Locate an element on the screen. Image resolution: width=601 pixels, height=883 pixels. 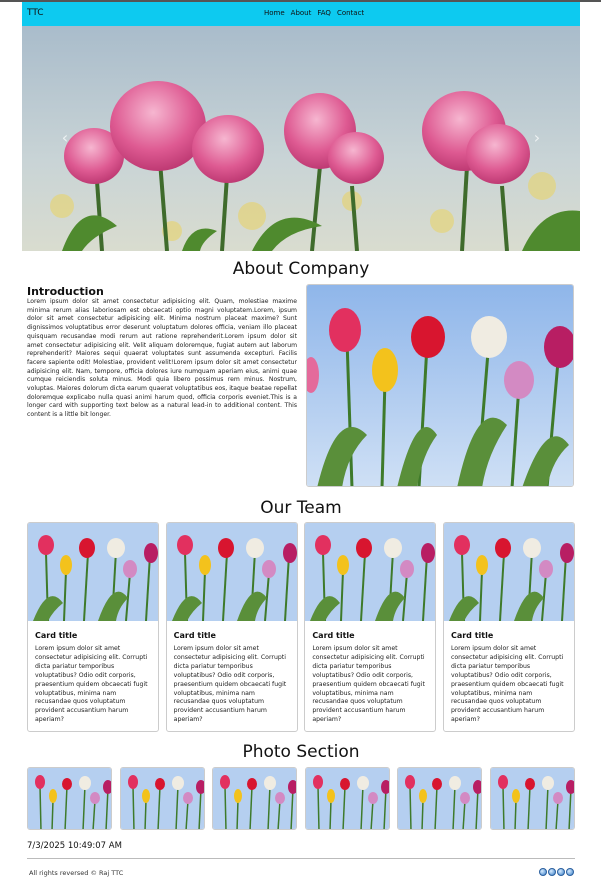
datetime-display: 7/3/2025 10:49:07 AM is located at coordinates (74, 846).